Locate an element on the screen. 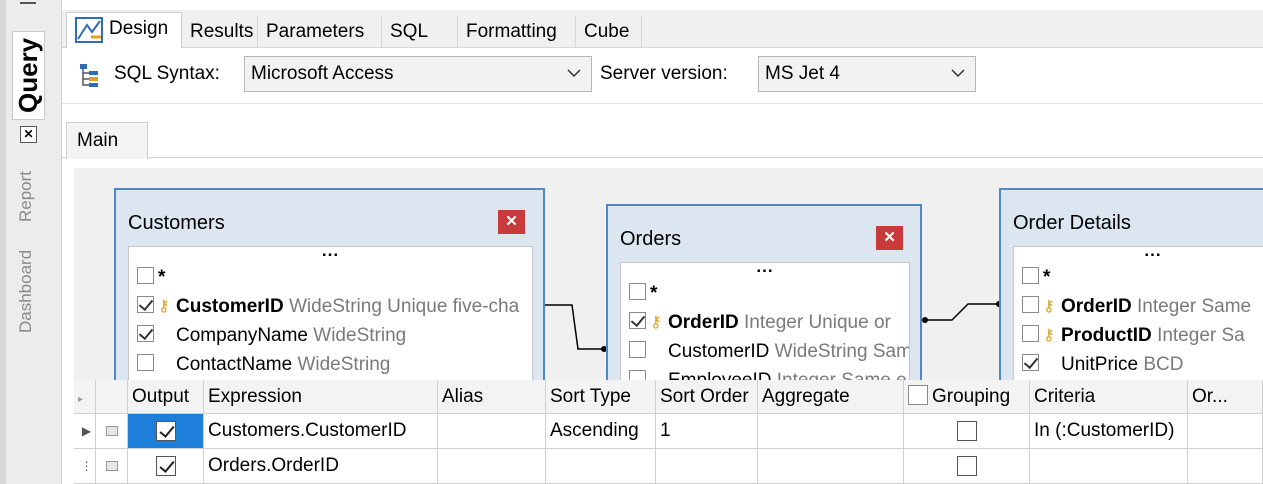  col-alias: Alias is located at coordinates (492, 397).